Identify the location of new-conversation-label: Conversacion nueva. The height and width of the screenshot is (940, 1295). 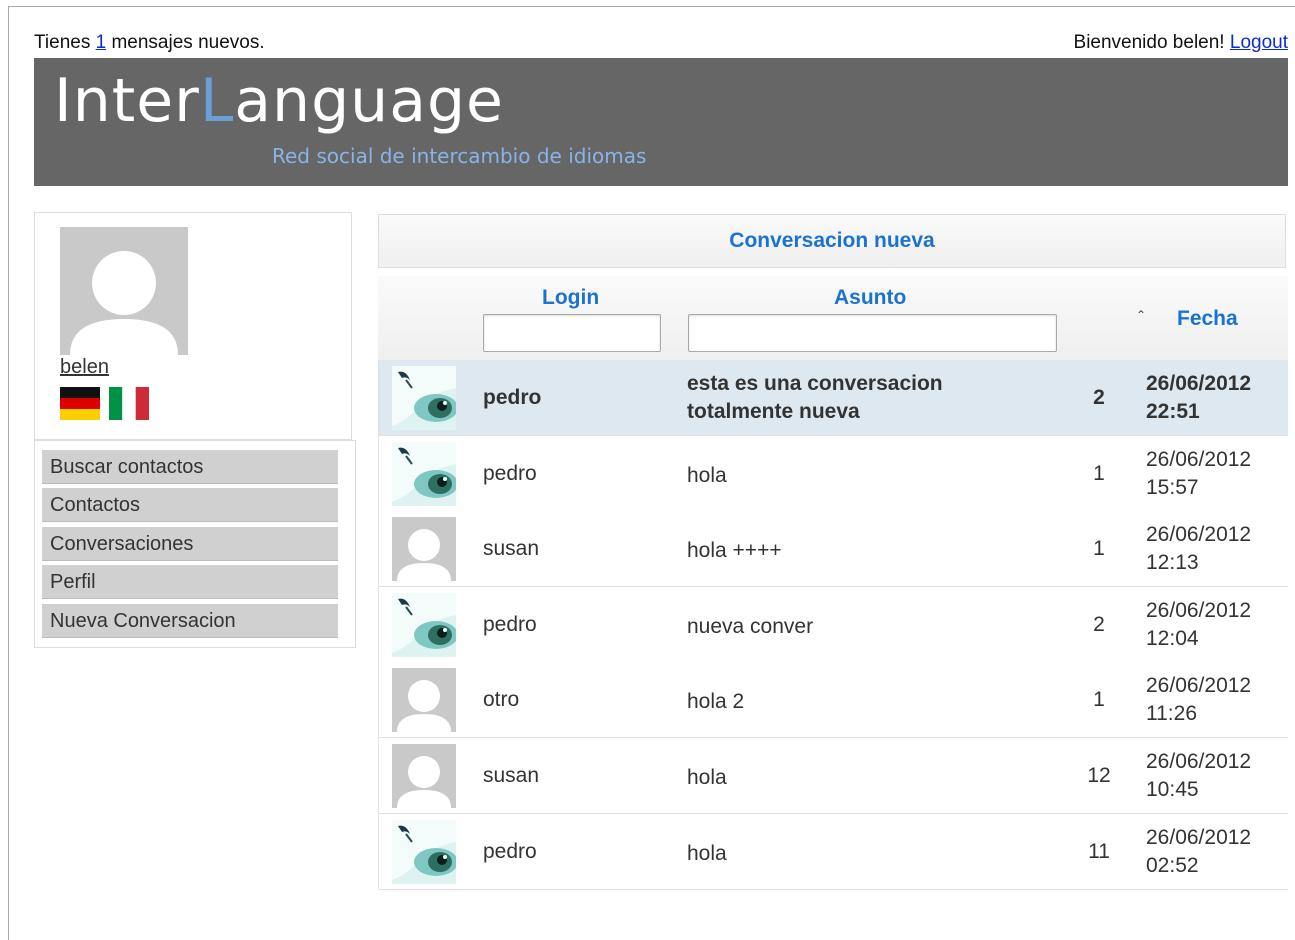
(832, 240).